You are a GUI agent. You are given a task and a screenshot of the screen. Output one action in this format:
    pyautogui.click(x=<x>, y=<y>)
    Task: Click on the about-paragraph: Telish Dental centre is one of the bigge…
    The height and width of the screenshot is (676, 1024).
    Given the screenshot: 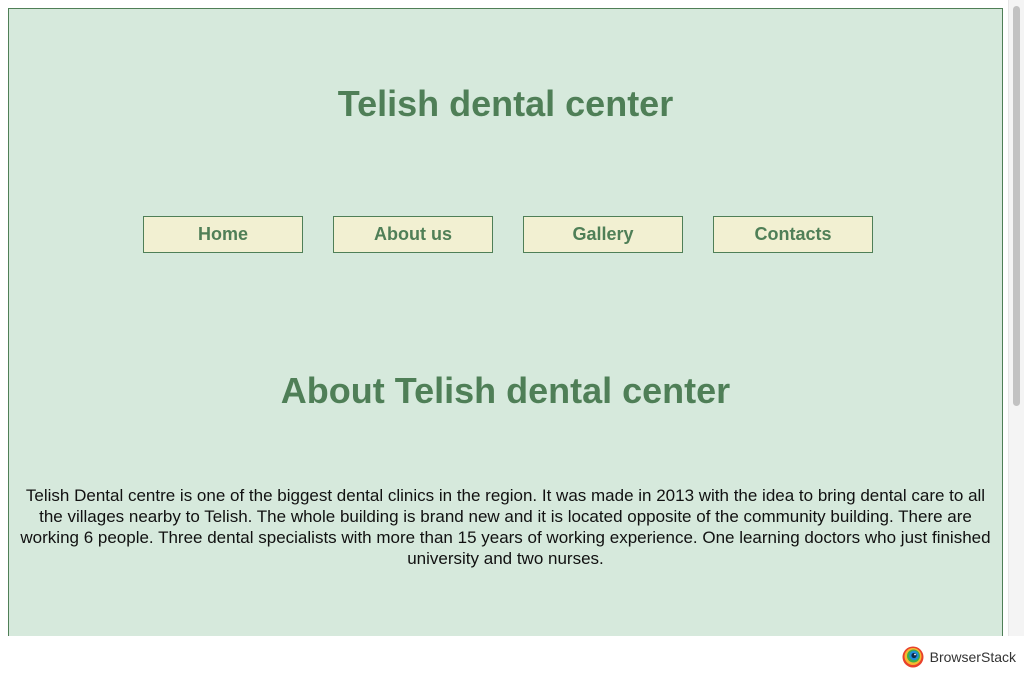 What is the action you would take?
    pyautogui.click(x=505, y=527)
    